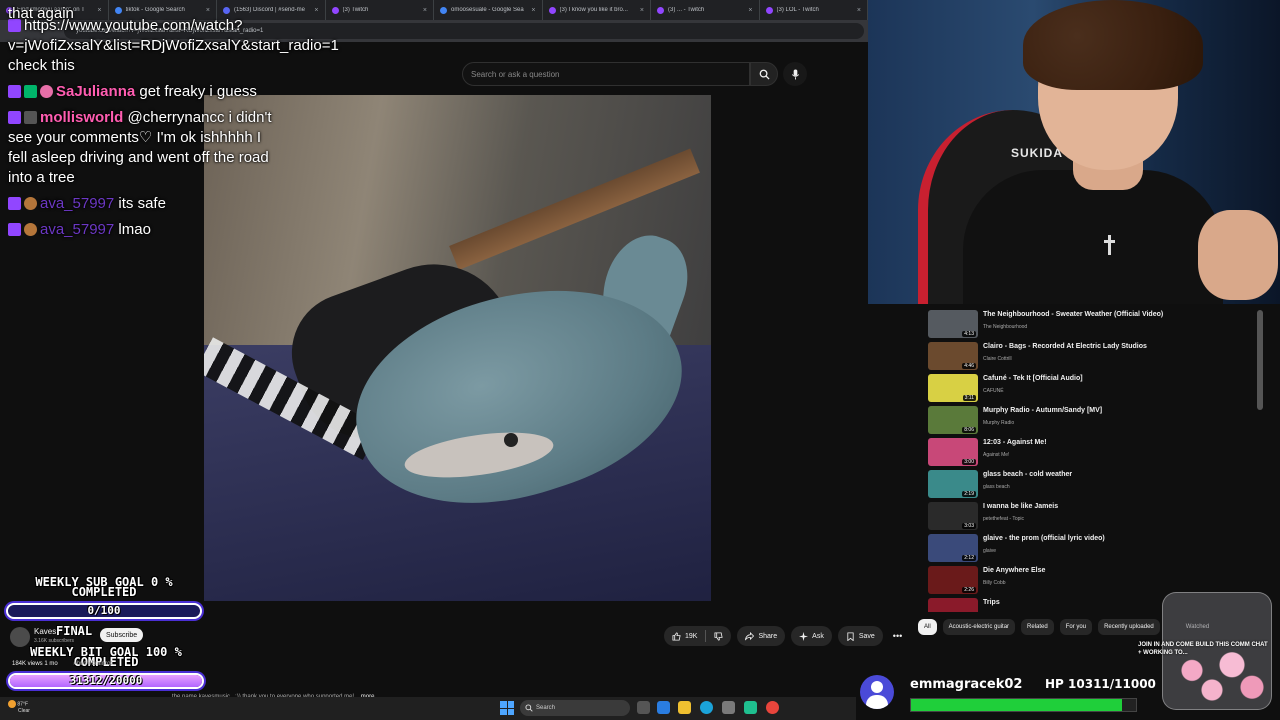 The height and width of the screenshot is (720, 1280). Describe the element at coordinates (597, 10) in the screenshot. I see `browser-tab: (3) I know you like it bro... ×` at that location.